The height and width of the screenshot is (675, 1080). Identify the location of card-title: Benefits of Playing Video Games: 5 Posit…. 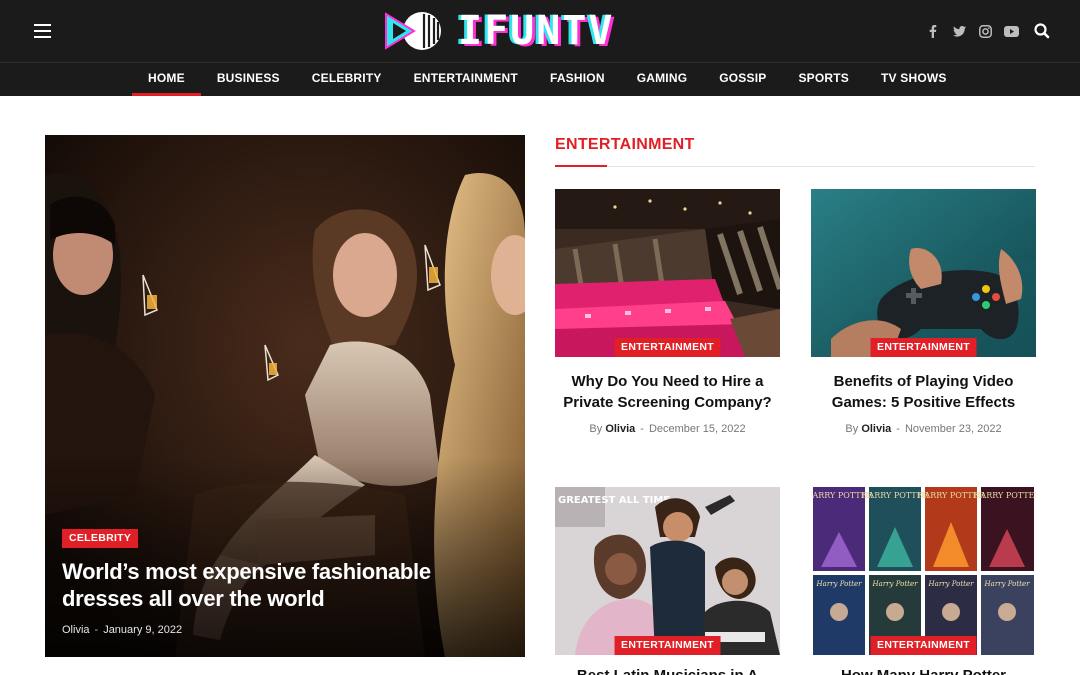
(923, 392).